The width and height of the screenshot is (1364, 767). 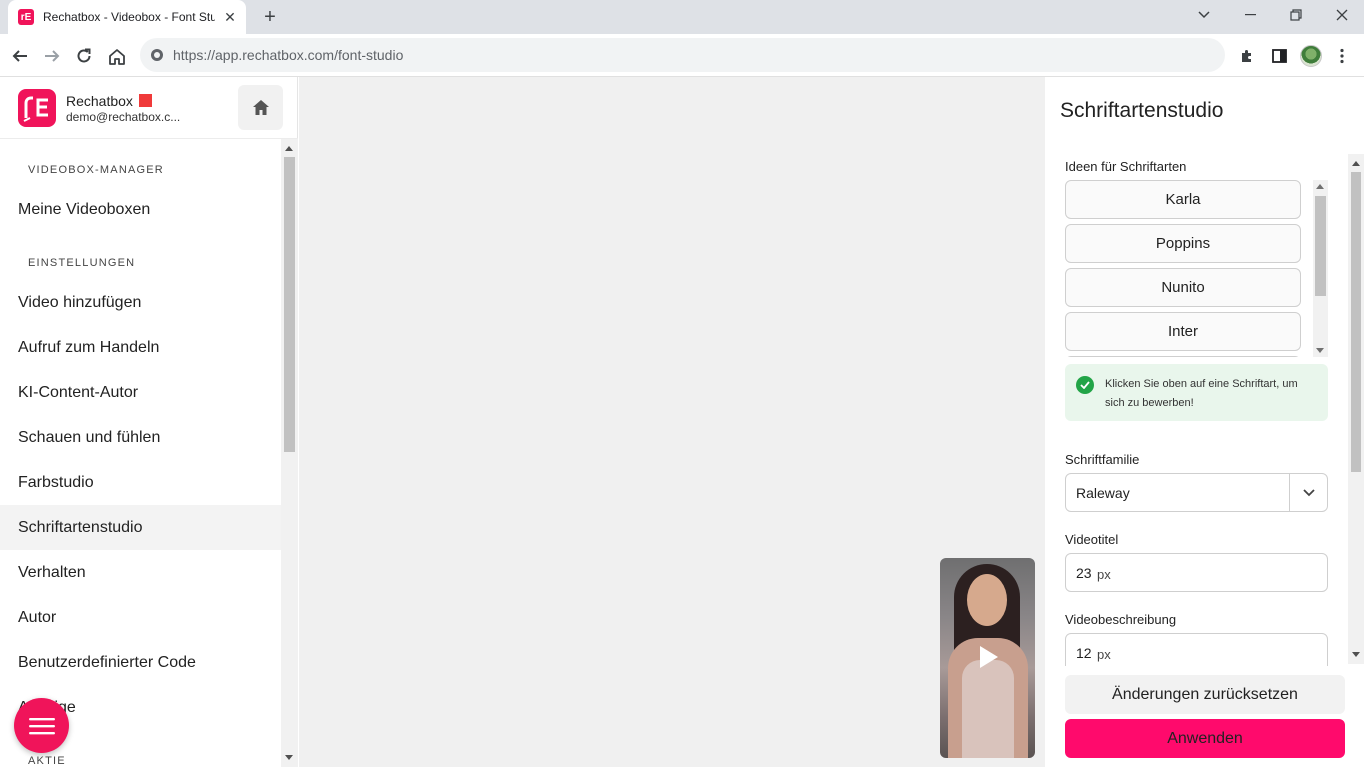 What do you see at coordinates (270, 17) in the screenshot?
I see `new-tab-plus-icon: +` at bounding box center [270, 17].